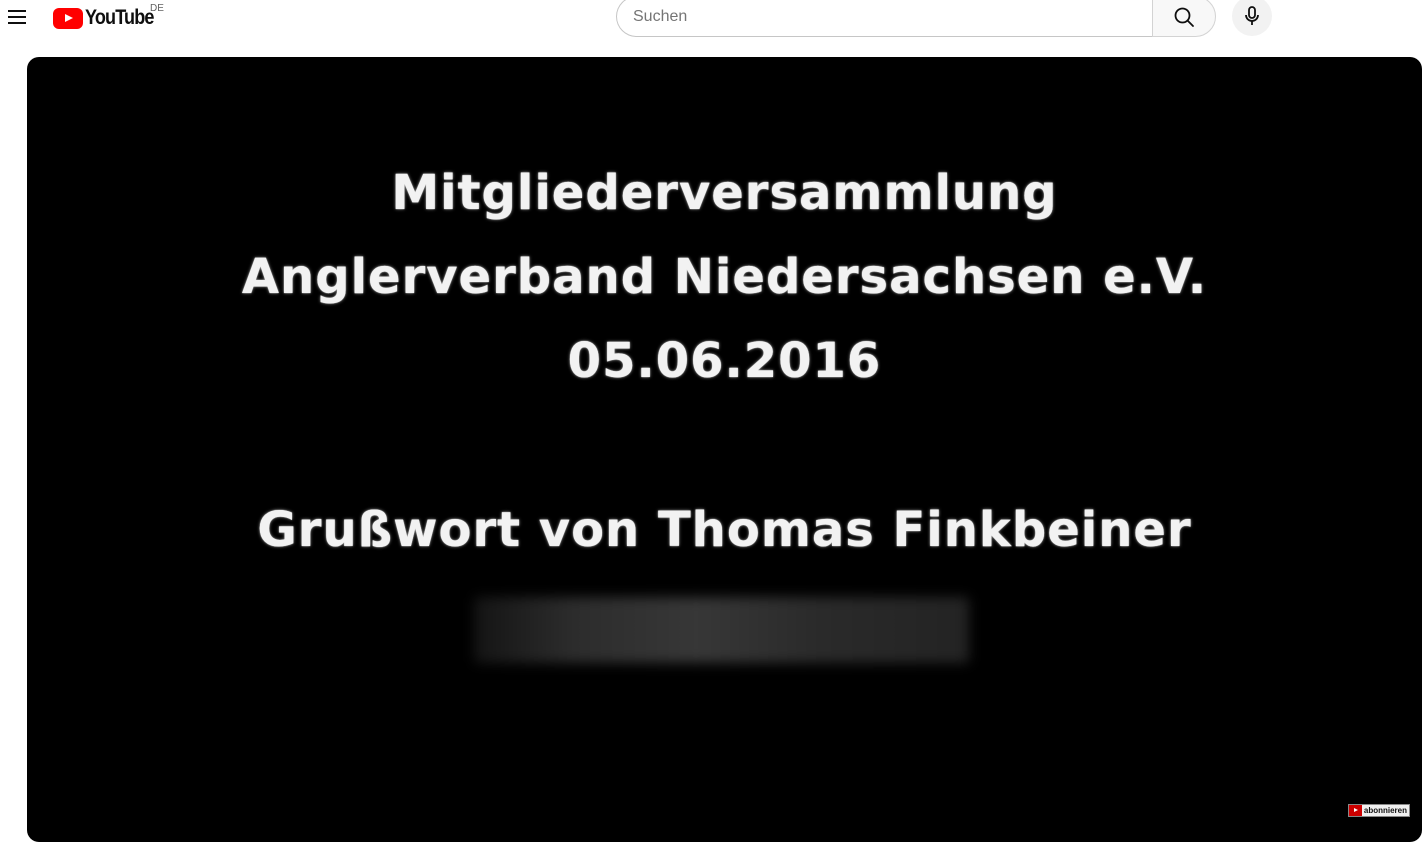  What do you see at coordinates (893, 16) in the screenshot?
I see `search-input` at bounding box center [893, 16].